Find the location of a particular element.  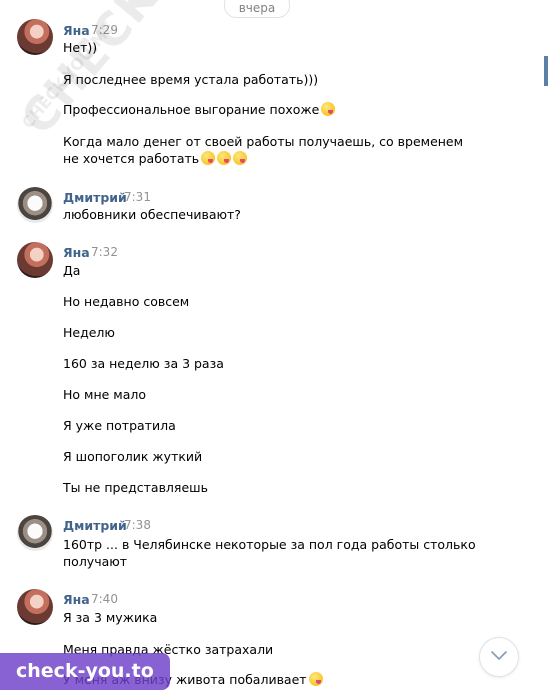

message-time: 7:40 is located at coordinates (104, 599).